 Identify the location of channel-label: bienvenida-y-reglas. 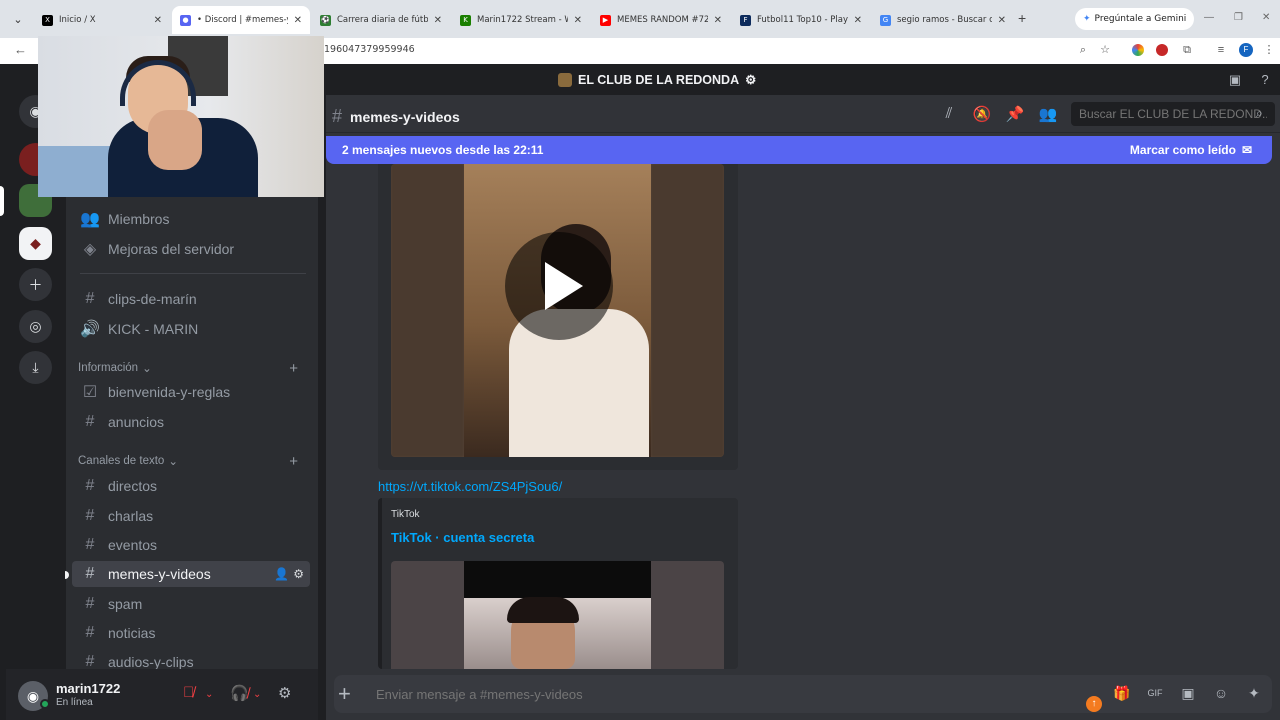
(169, 392).